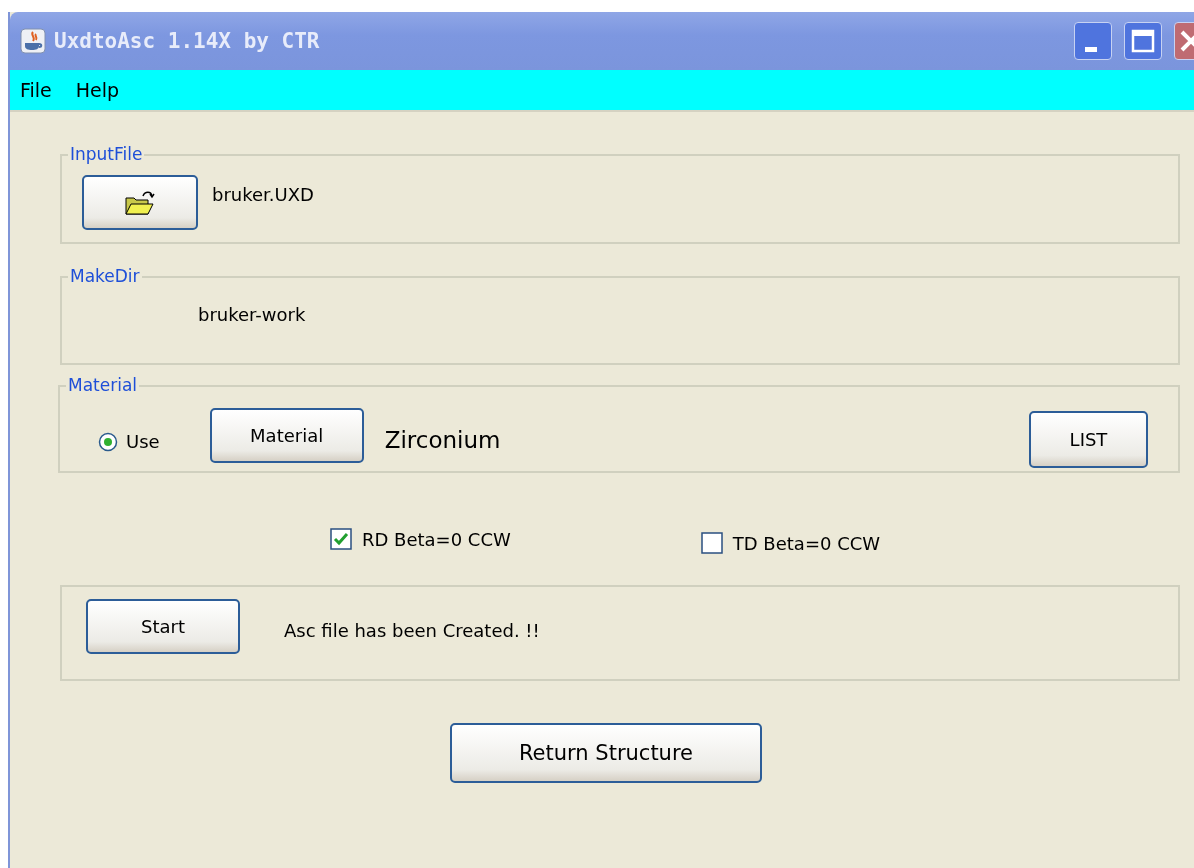 The height and width of the screenshot is (868, 1194). What do you see at coordinates (412, 630) in the screenshot?
I see `status-message: Asc file has been Created. !!` at bounding box center [412, 630].